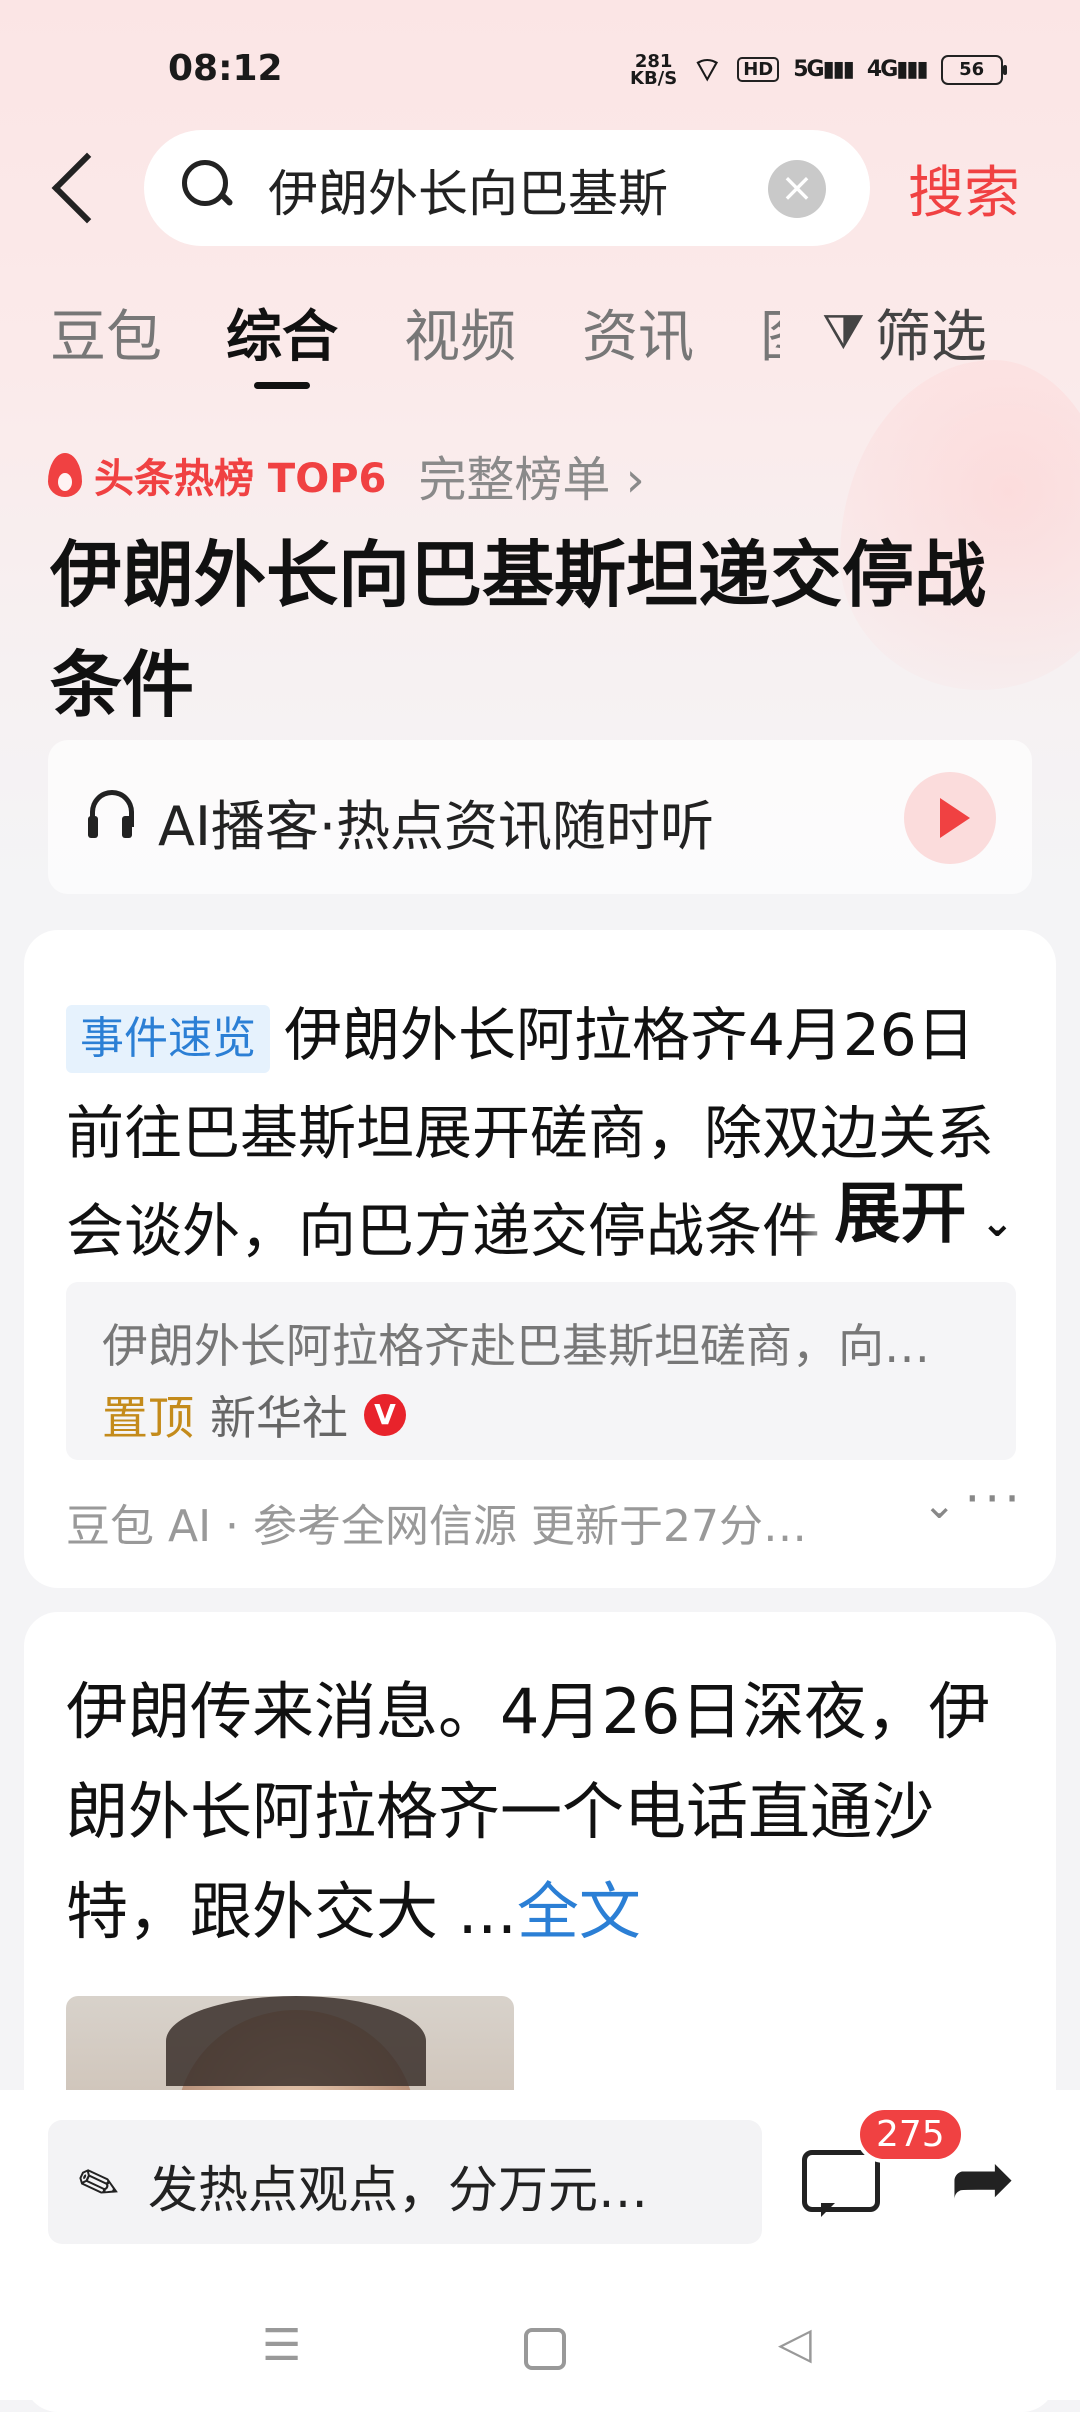  Describe the element at coordinates (531, 475) in the screenshot. I see `full-list-link: 完整榜单 ›` at that location.